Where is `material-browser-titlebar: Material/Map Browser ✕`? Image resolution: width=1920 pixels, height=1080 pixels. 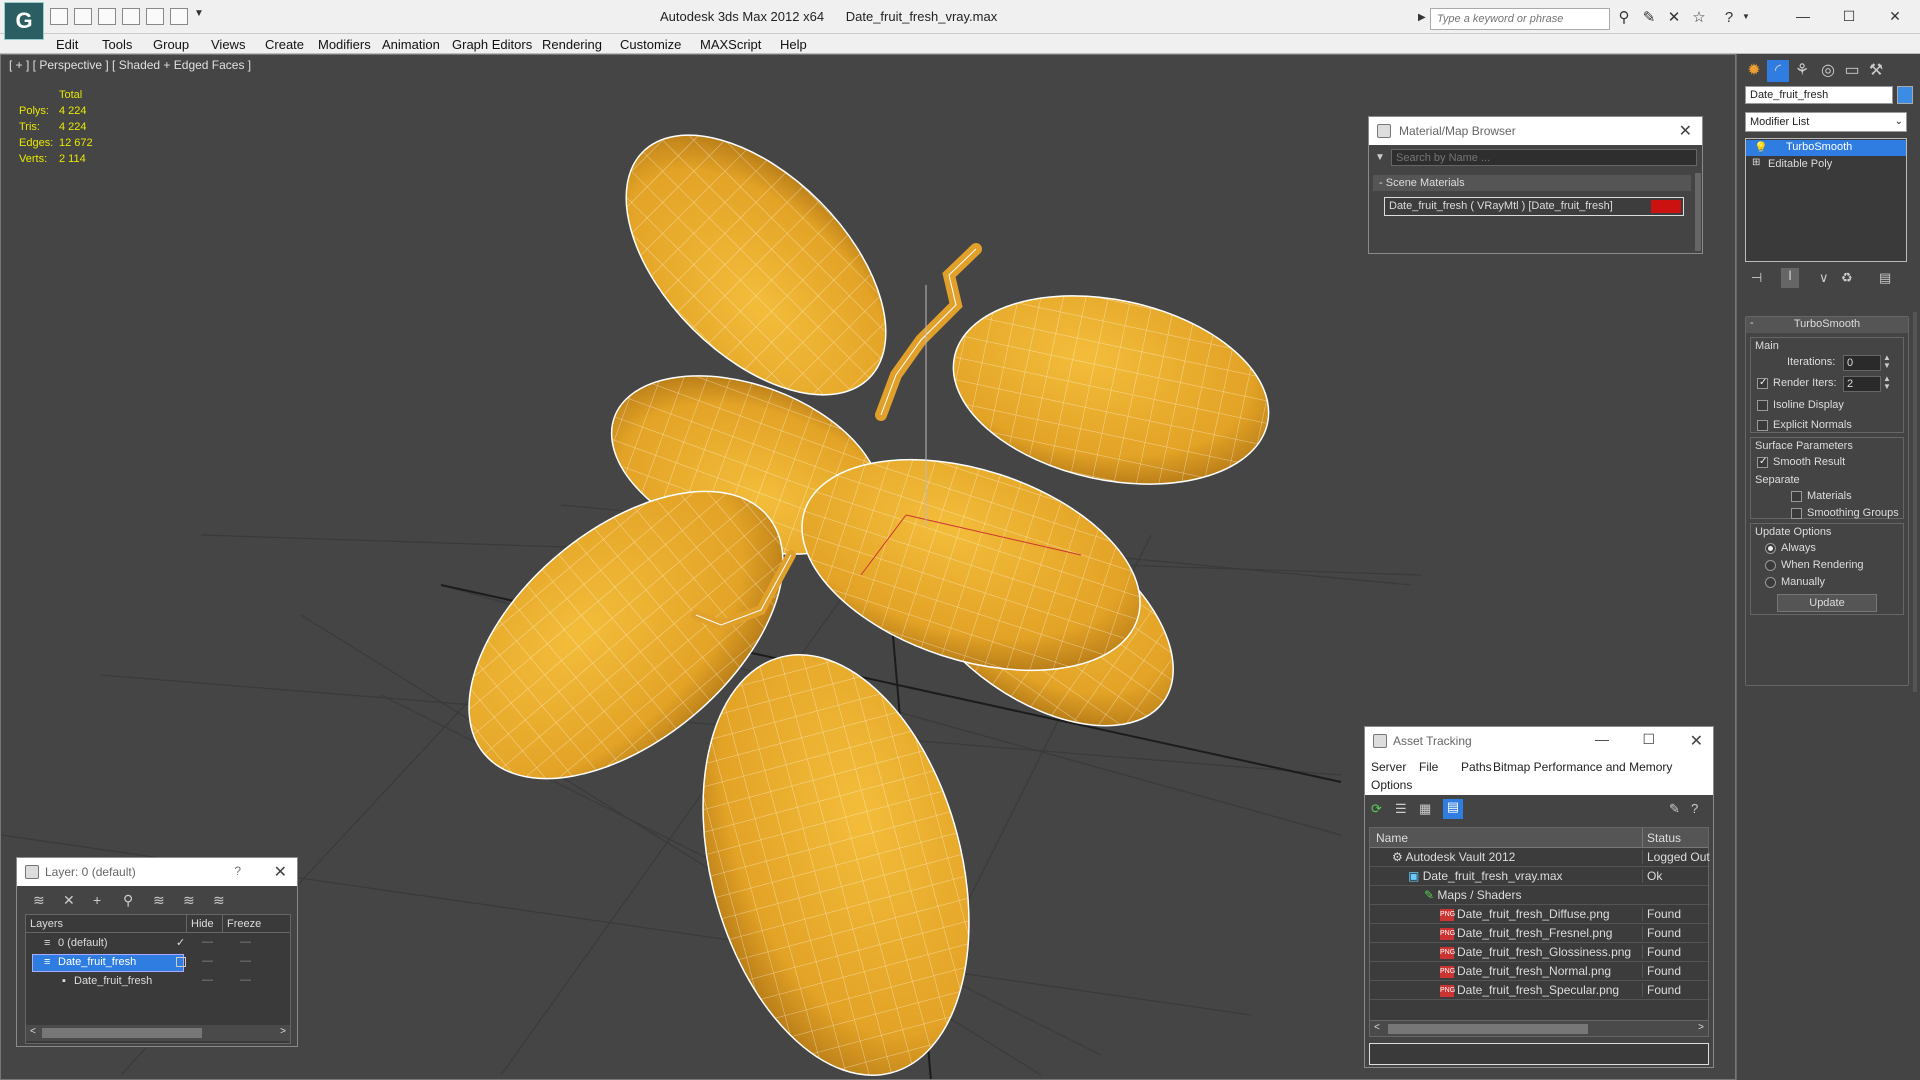
material-browser-titlebar: Material/Map Browser ✕ is located at coordinates (1535, 131).